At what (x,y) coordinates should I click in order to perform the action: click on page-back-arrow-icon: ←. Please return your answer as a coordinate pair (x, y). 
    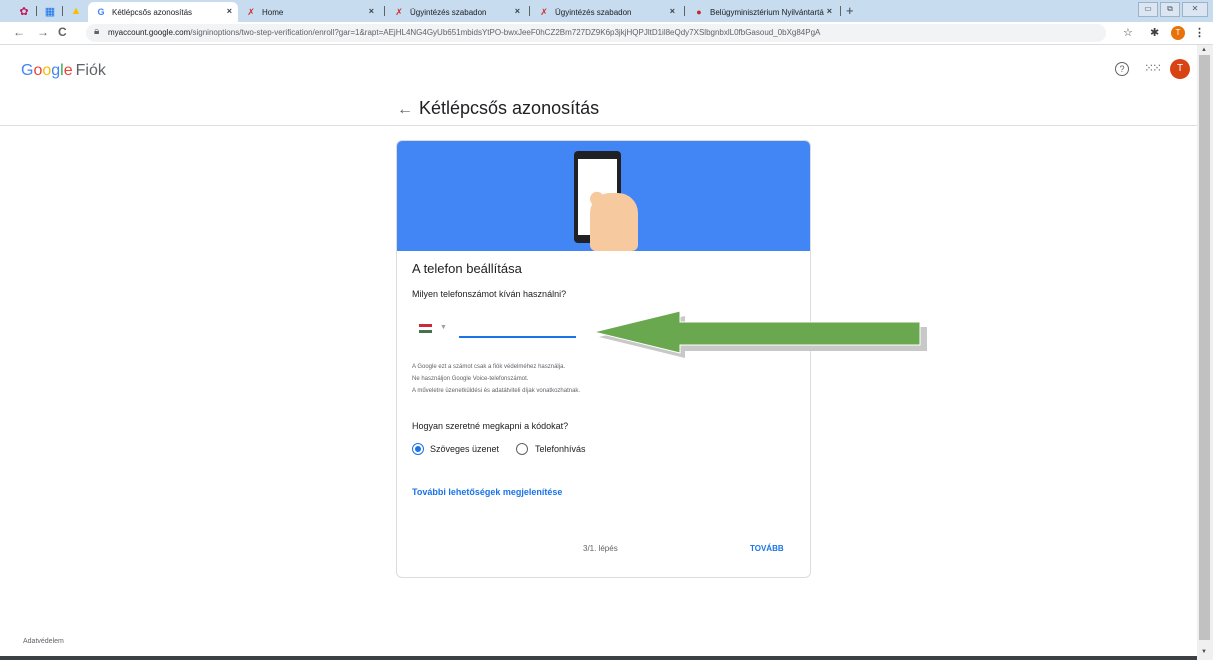
    Looking at the image, I should click on (405, 110).